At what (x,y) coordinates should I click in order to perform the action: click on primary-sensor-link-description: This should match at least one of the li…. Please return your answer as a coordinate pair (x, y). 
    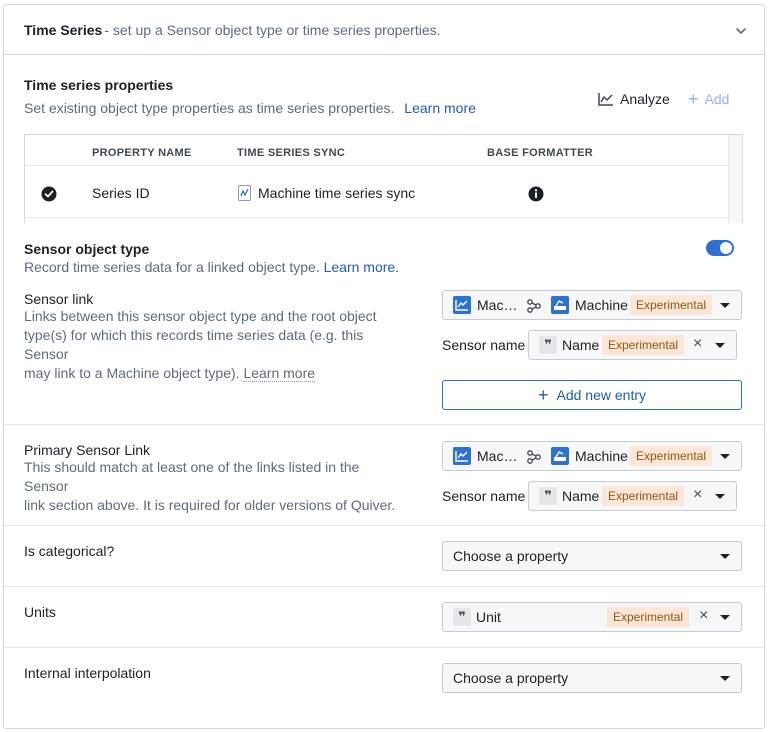
    Looking at the image, I should click on (210, 486).